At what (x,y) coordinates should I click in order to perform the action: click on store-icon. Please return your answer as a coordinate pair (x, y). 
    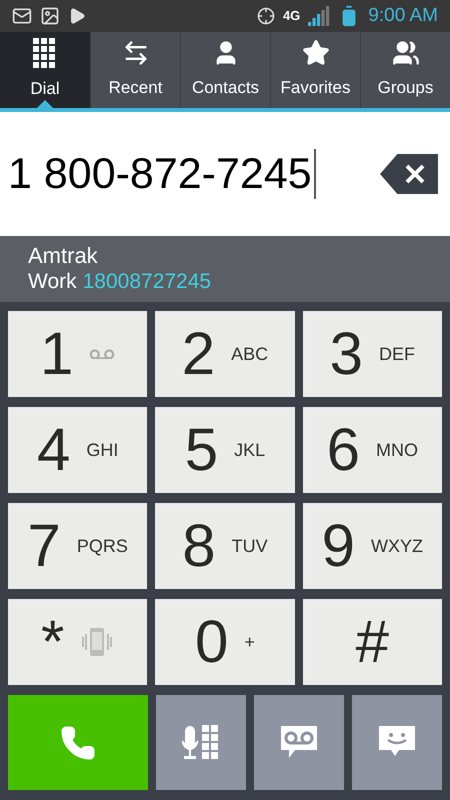
    Looking at the image, I should click on (77, 16).